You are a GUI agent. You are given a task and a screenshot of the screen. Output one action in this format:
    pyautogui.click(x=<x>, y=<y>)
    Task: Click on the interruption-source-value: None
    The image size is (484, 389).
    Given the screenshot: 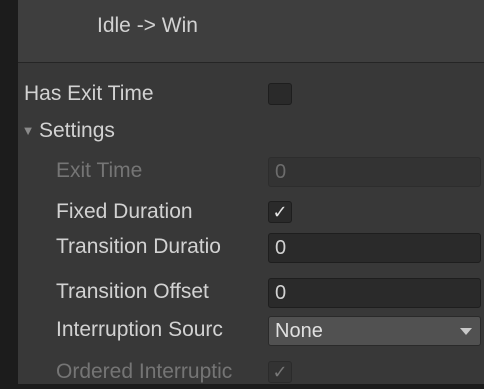 What is the action you would take?
    pyautogui.click(x=299, y=331)
    